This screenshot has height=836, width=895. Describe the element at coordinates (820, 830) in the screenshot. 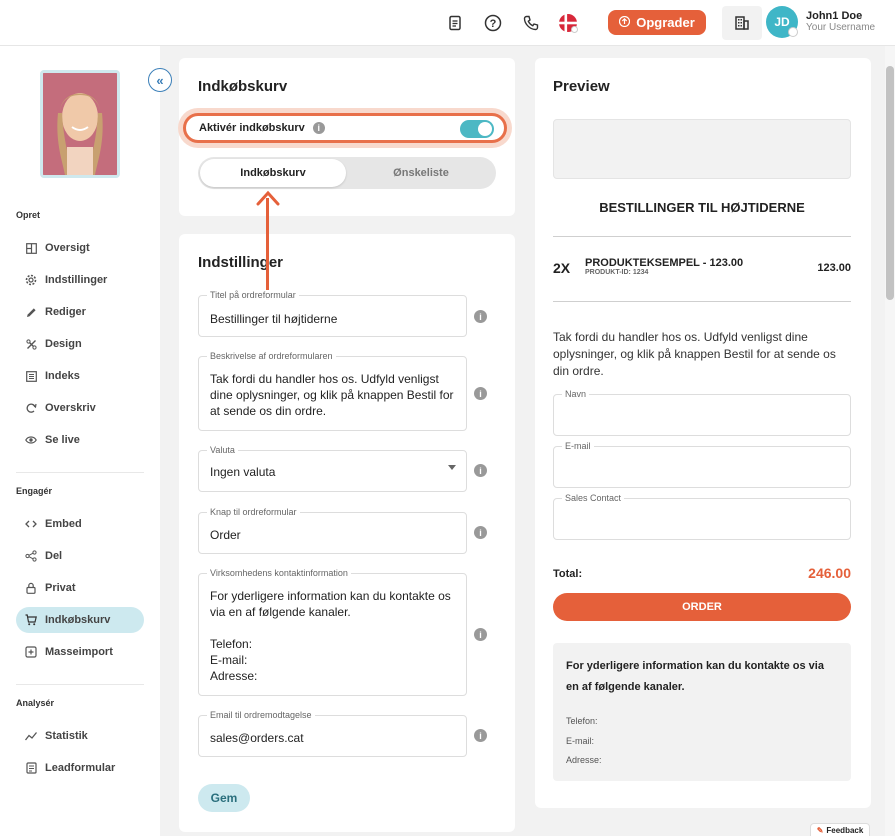

I see `feedback-icon: ✎` at that location.